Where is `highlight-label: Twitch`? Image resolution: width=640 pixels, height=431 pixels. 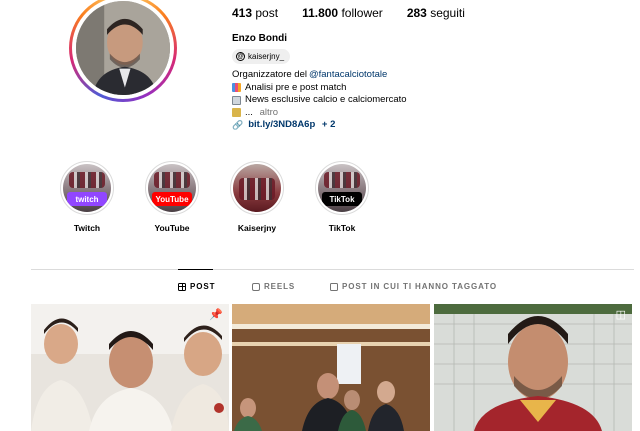
highlight-label: Twitch is located at coordinates (87, 228).